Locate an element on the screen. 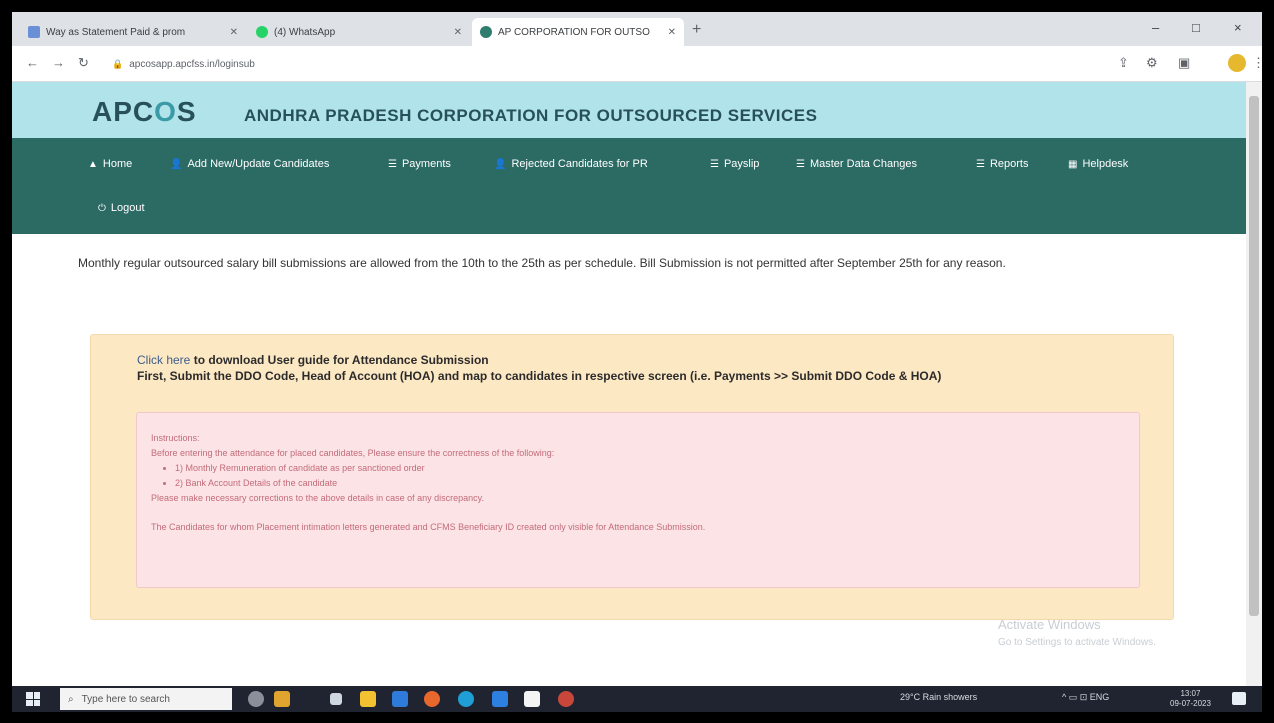 Image resolution: width=1274 pixels, height=723 pixels. maximize-button: □ is located at coordinates (1196, 27).